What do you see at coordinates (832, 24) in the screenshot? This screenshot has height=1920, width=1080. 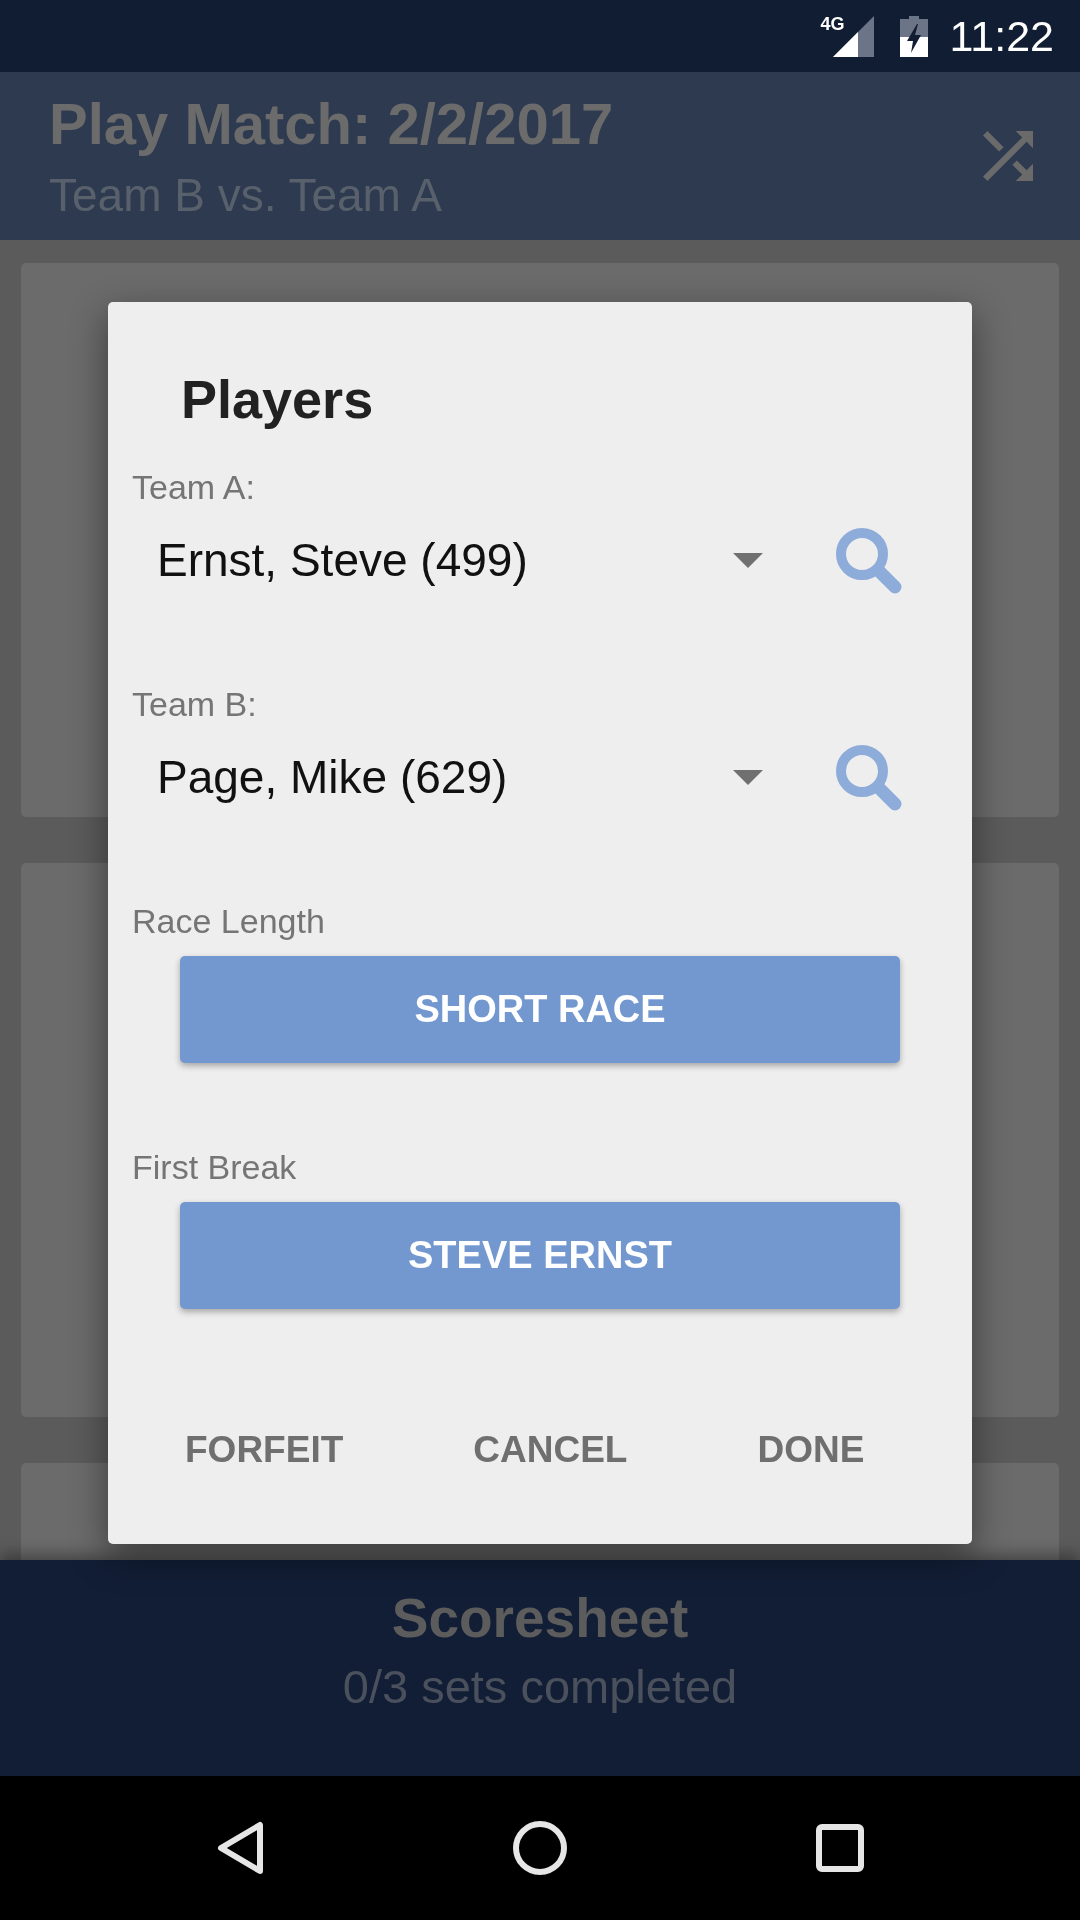 I see `network-type-label: 4G` at bounding box center [832, 24].